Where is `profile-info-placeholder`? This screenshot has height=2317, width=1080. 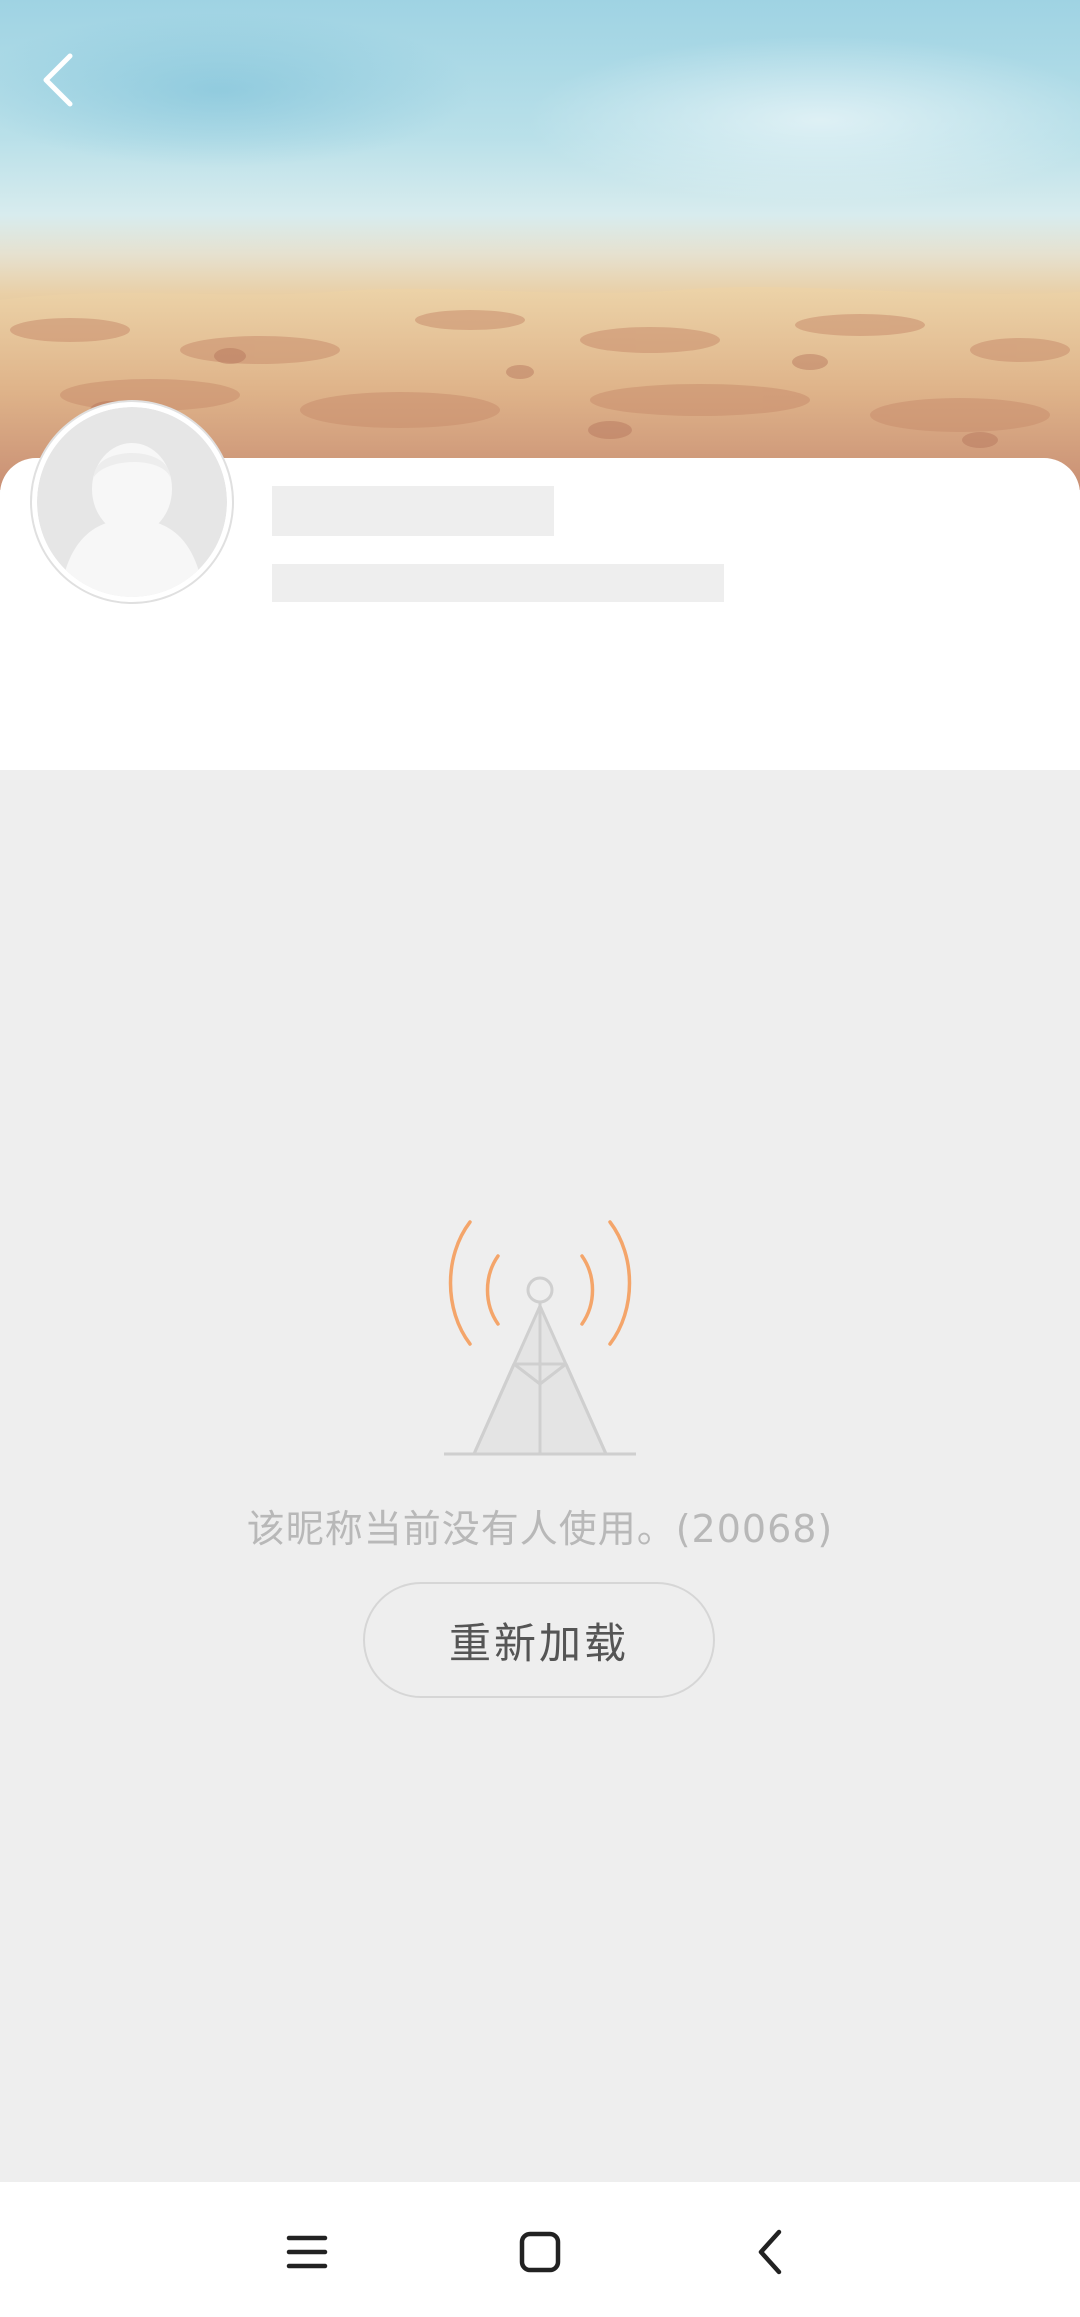 profile-info-placeholder is located at coordinates (498, 583).